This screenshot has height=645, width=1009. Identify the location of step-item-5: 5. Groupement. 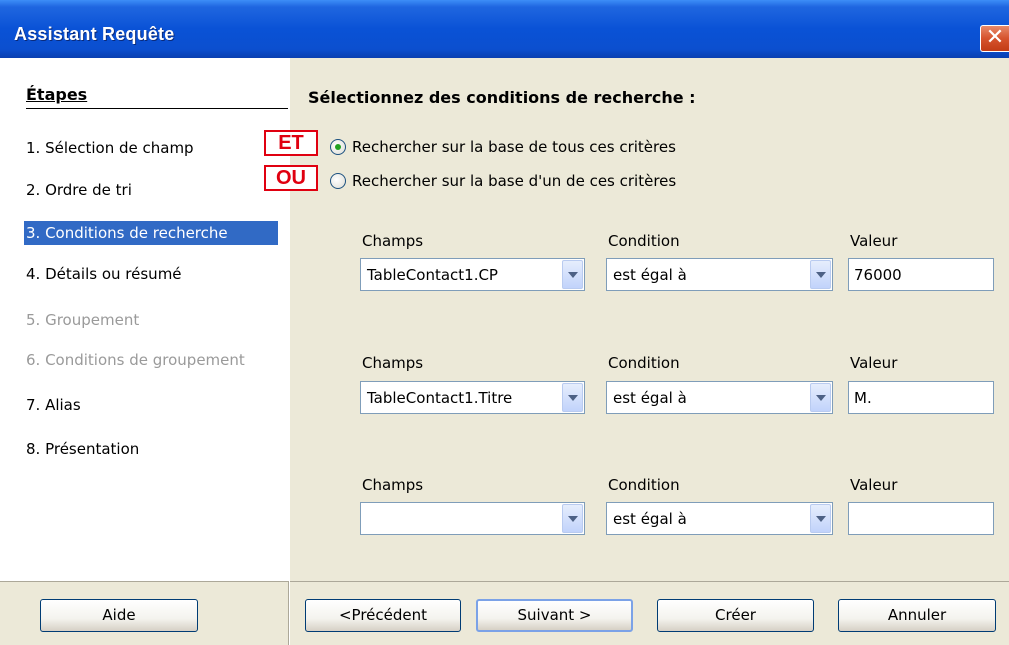
(83, 320).